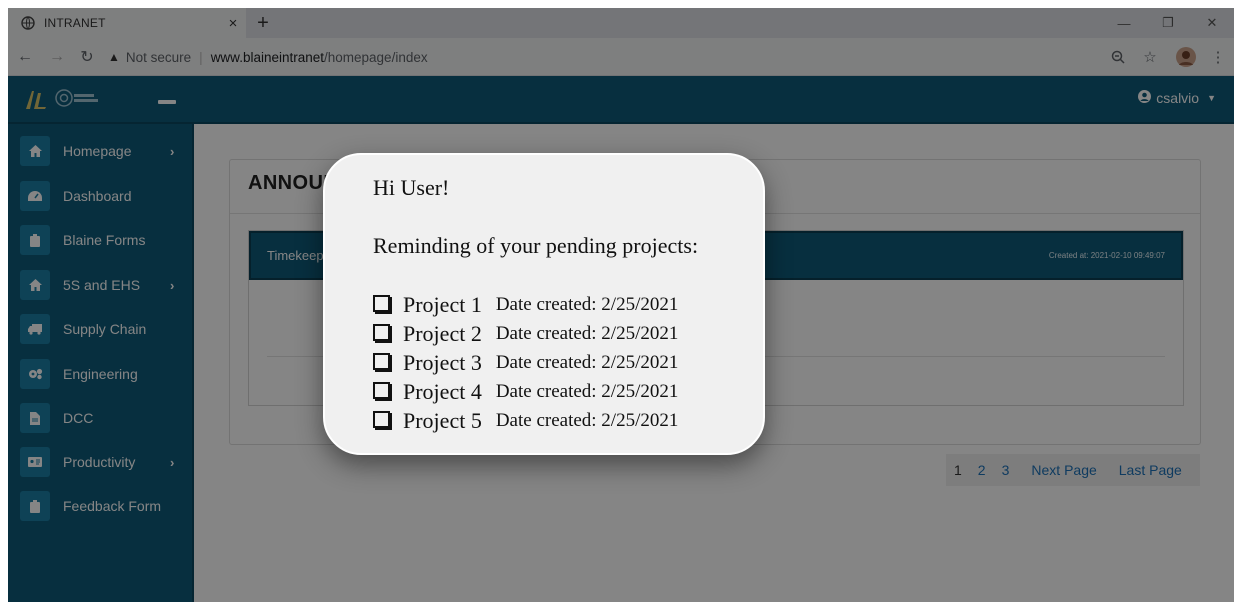 The width and height of the screenshot is (1246, 609). Describe the element at coordinates (442, 304) in the screenshot. I see `project-name: Project 1` at that location.